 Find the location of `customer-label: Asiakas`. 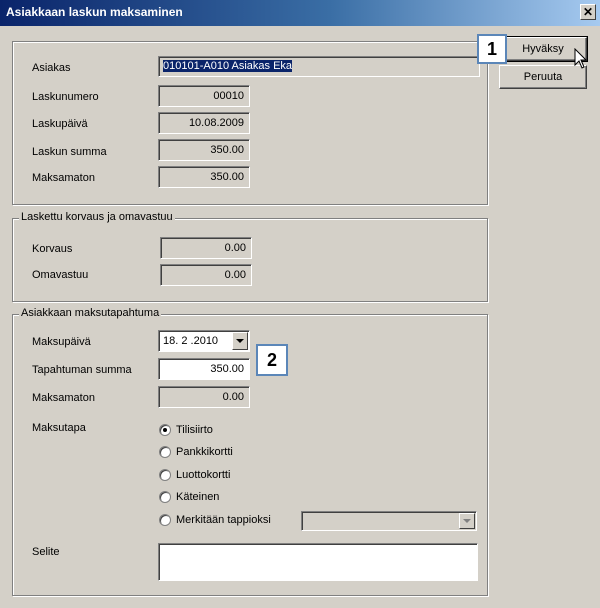

customer-label: Asiakas is located at coordinates (51, 68).